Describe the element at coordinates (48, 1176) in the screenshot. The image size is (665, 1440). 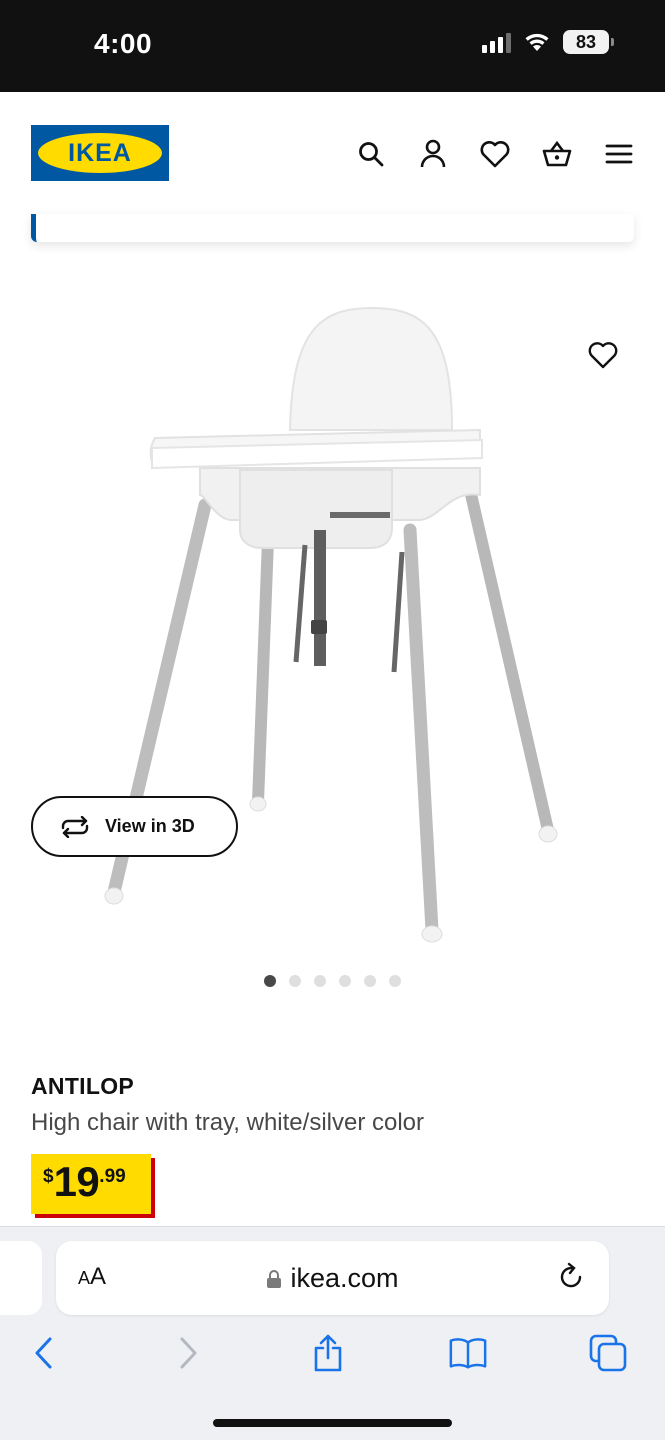
I see `price-currency: $` at that location.